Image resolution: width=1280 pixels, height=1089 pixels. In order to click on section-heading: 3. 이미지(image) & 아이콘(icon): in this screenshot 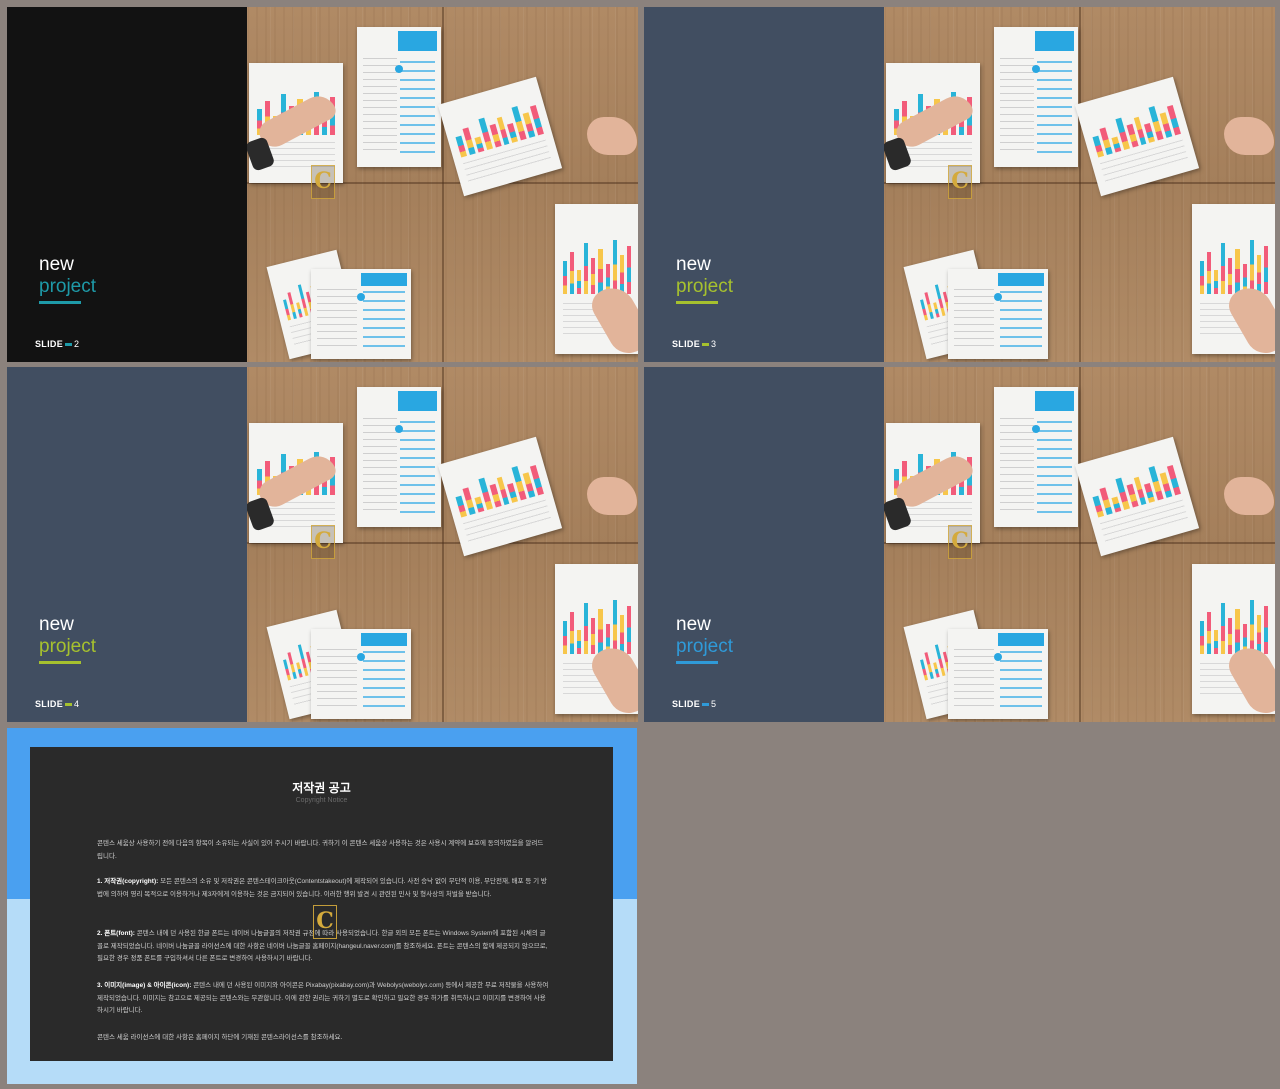, I will do `click(144, 985)`.